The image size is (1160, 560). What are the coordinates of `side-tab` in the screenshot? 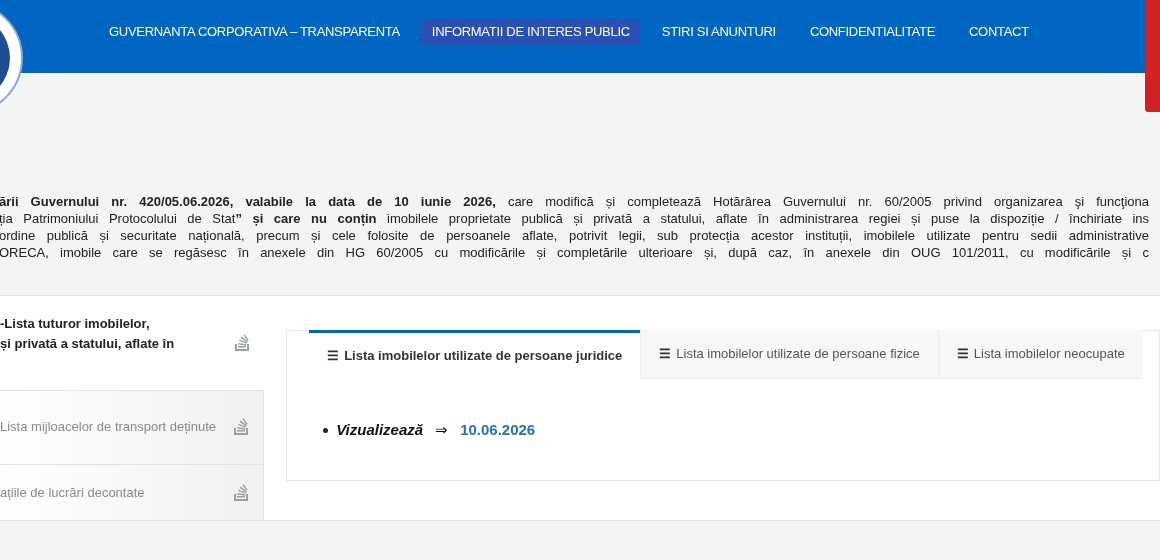 It's located at (1152, 56).